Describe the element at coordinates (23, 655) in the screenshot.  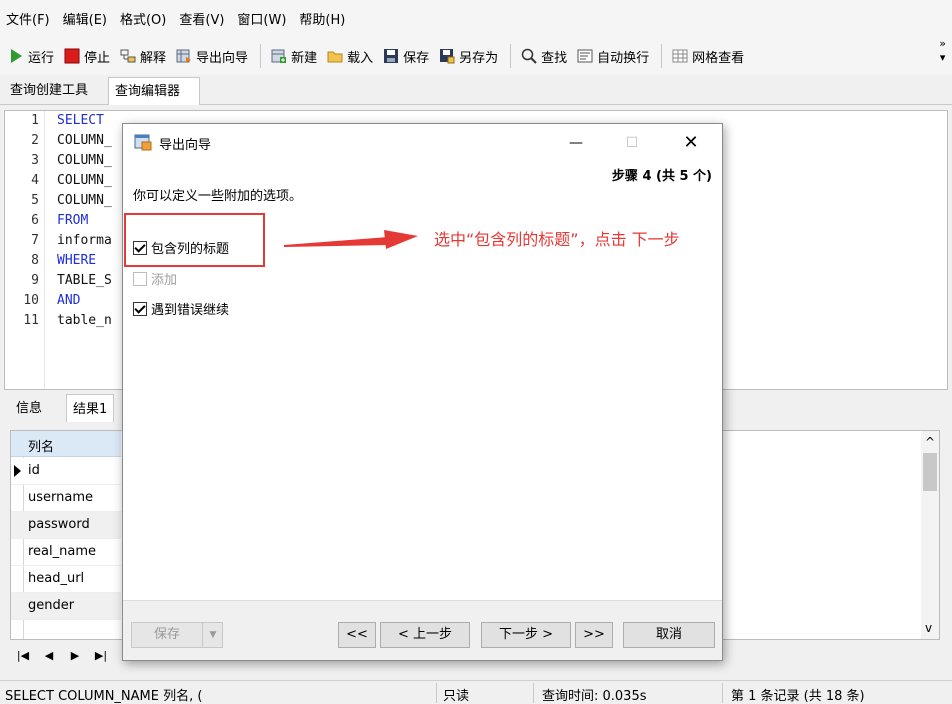
I see `first-record-icon: |◀` at that location.